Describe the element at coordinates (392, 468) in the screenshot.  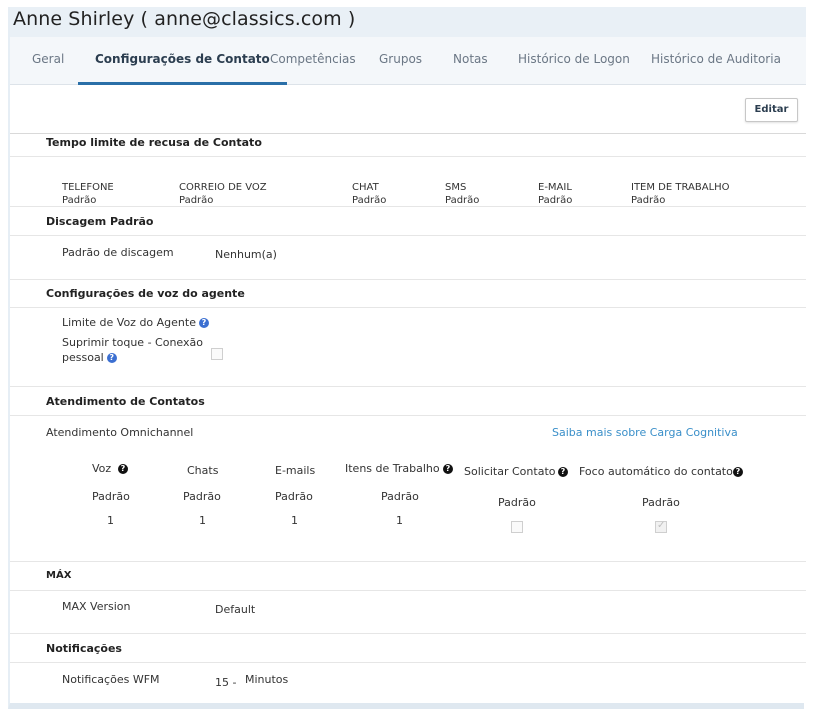
I see `work-items-column-header: Itens de Trabalho` at that location.